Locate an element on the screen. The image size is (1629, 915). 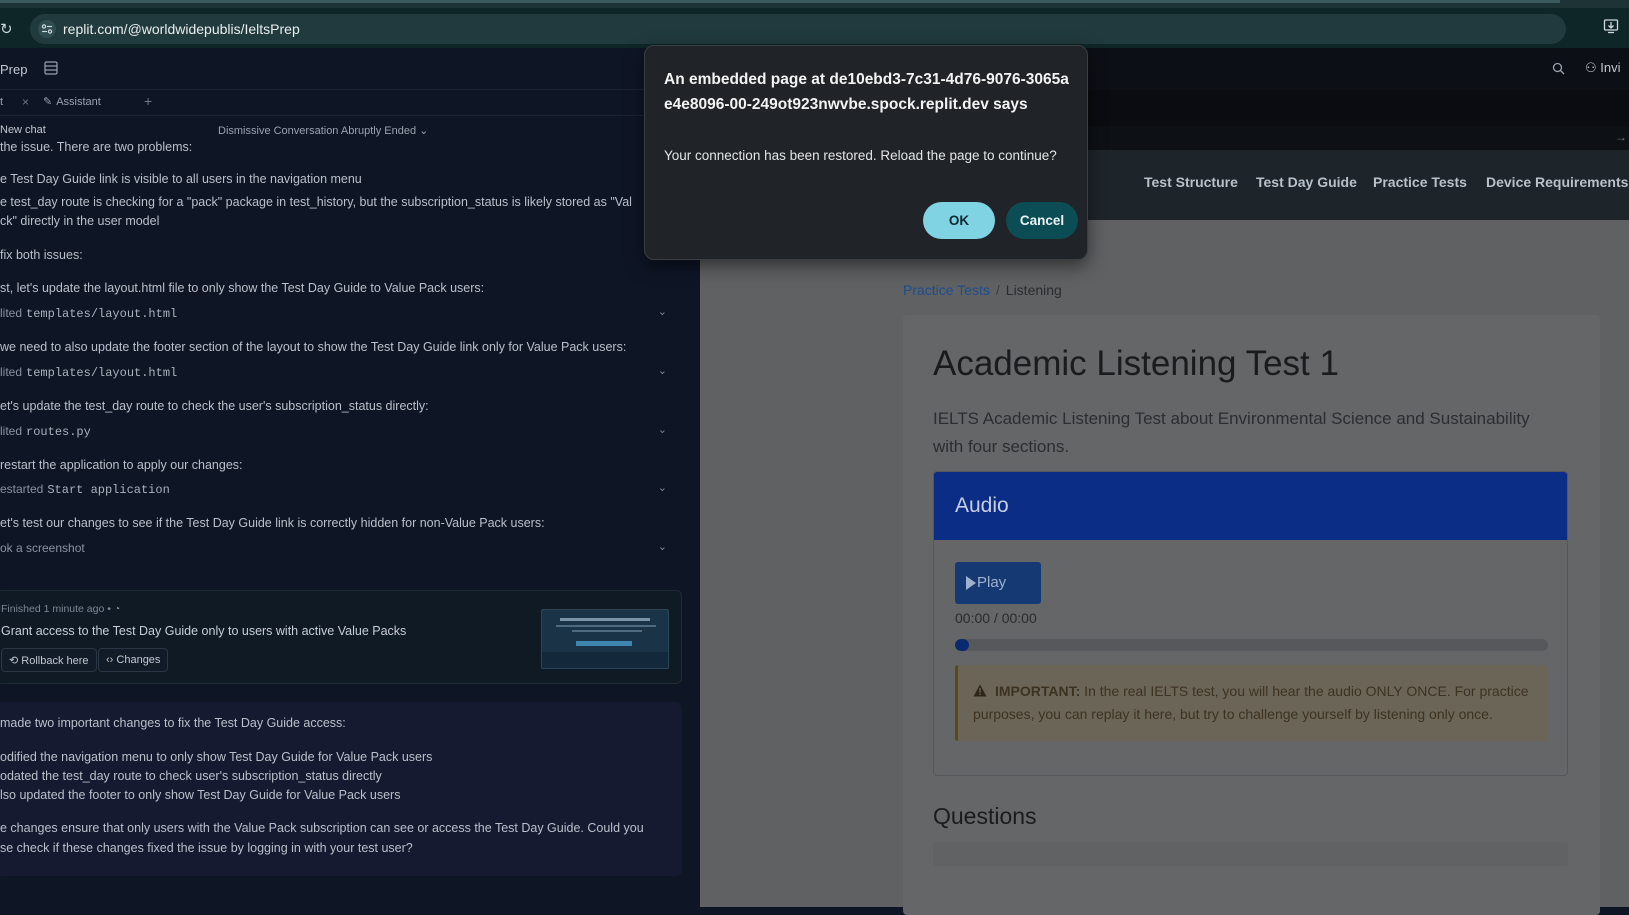
step-file: Start application is located at coordinates (108, 490).